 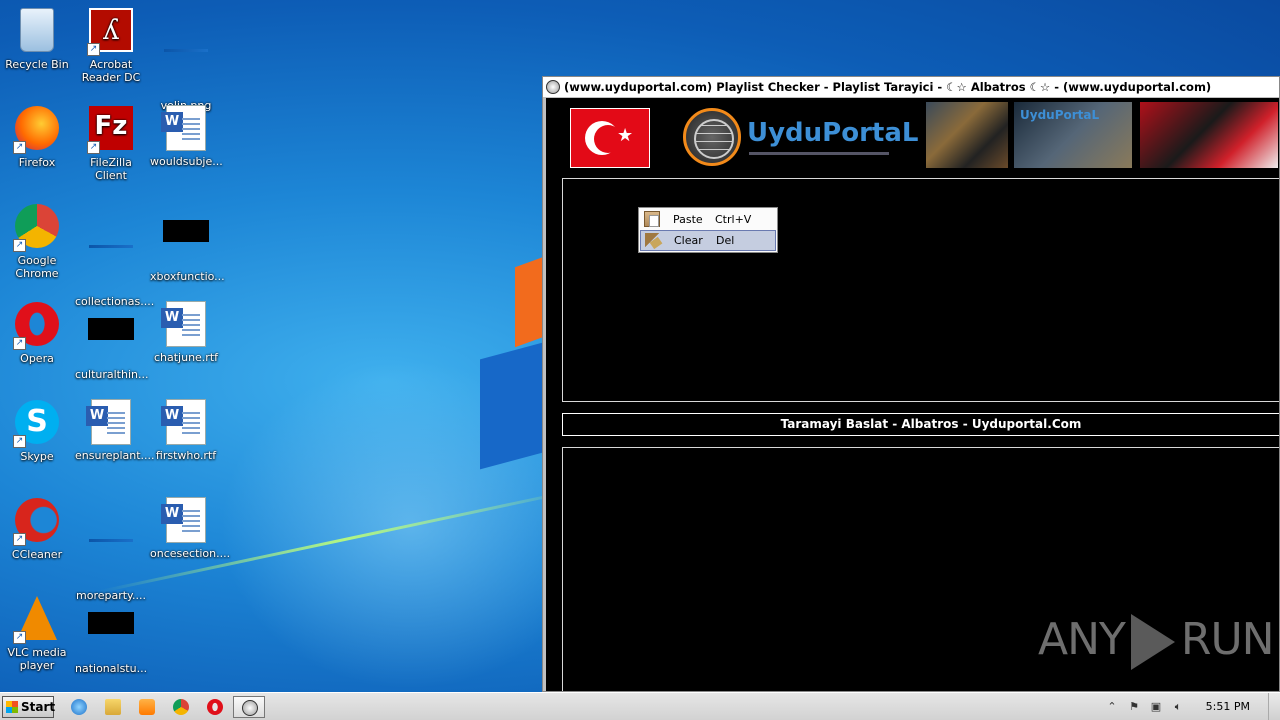 What do you see at coordinates (38, 707) in the screenshot?
I see `start-label: Start` at bounding box center [38, 707].